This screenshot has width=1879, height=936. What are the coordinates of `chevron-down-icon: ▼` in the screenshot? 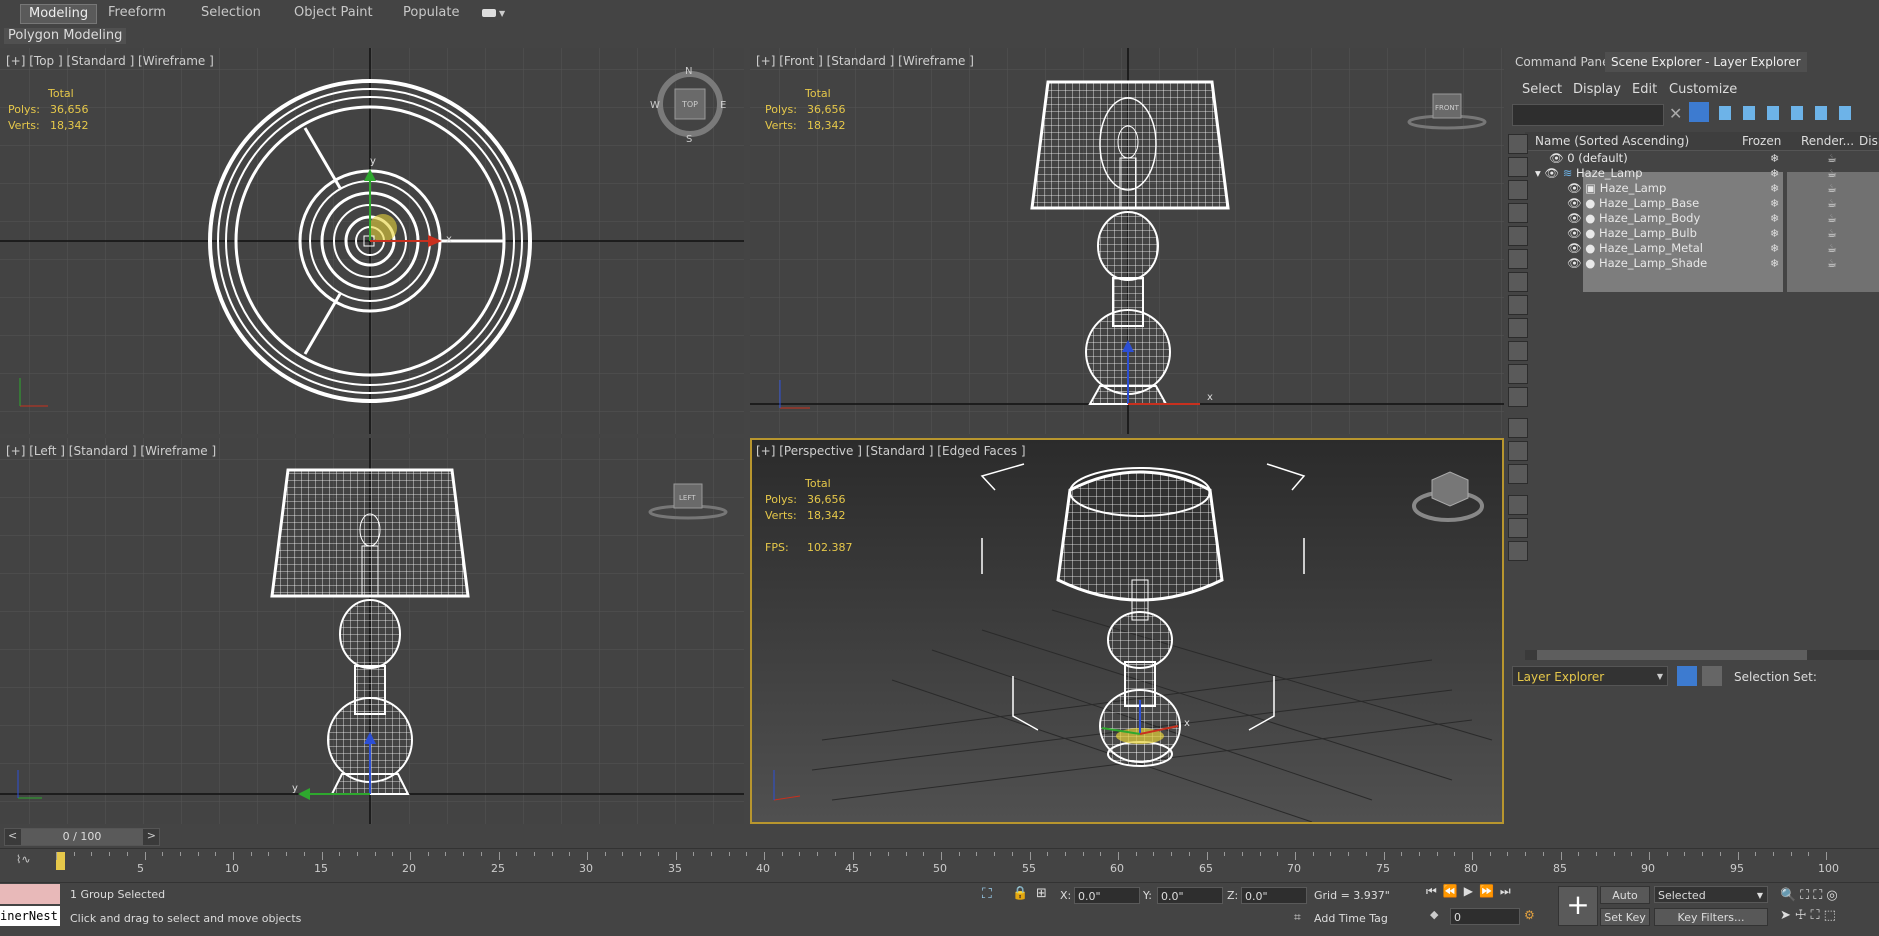 It's located at (502, 13).